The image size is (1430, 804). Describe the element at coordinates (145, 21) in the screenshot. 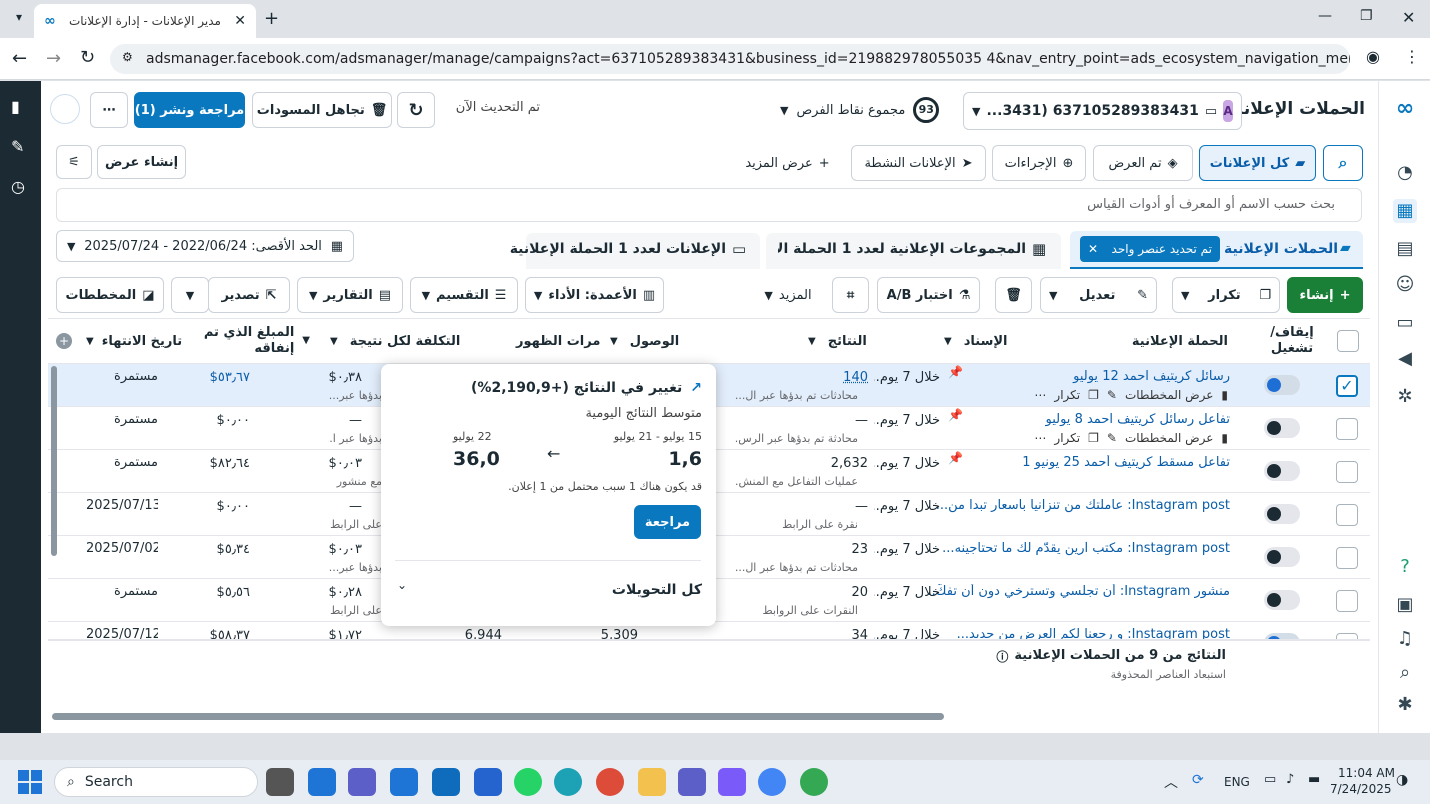

I see `browser-tab: ✕ مدير الإعلانات - إدارة الإعلانات ∞` at that location.